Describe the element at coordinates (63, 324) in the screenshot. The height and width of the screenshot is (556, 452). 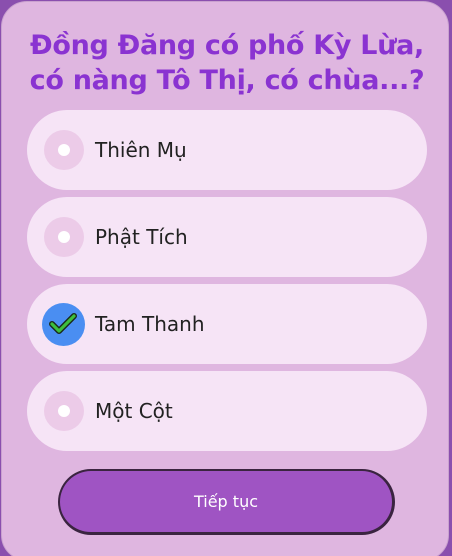
I see `checkmark-icon` at that location.